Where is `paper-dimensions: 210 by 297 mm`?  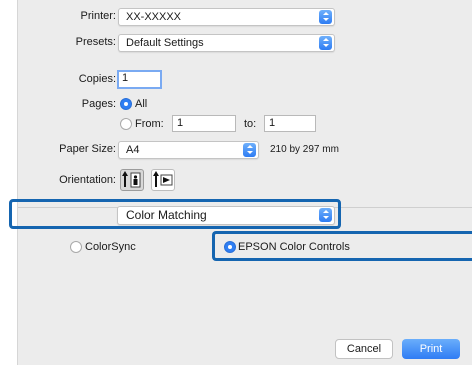
paper-dimensions: 210 by 297 mm is located at coordinates (304, 149).